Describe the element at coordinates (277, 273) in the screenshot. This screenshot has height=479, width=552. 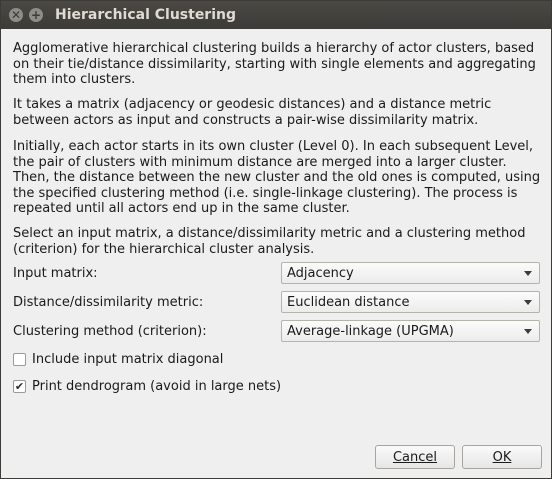
I see `input-matrix-row: Input matrix: Adjacency` at that location.